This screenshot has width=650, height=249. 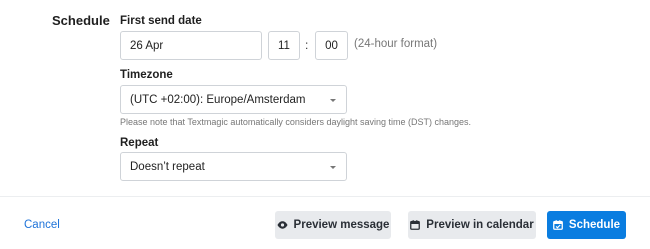 What do you see at coordinates (558, 225) in the screenshot?
I see `calendar-check-icon` at bounding box center [558, 225].